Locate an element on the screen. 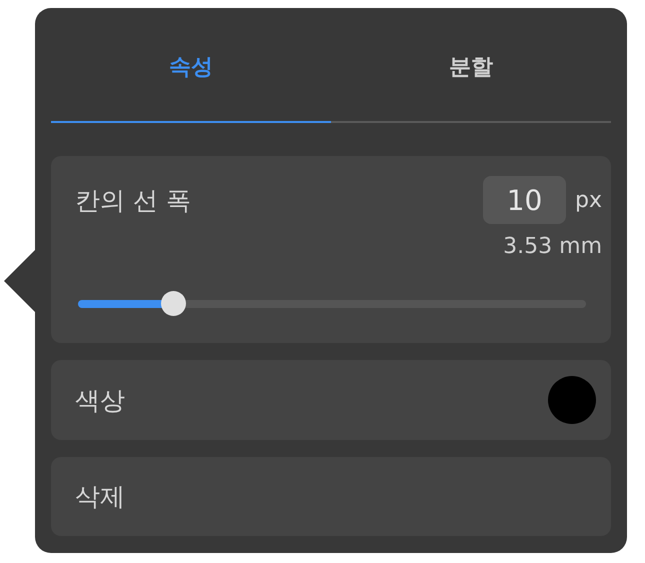 The width and height of the screenshot is (645, 563). mm-reading: 3.53 mm is located at coordinates (552, 246).